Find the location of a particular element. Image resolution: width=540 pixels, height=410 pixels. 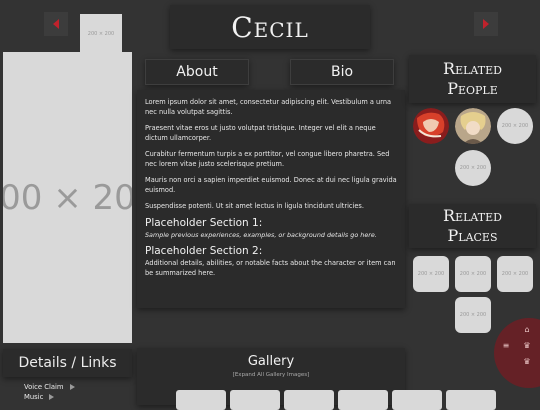

section-1-title: Placeholder Section 1: is located at coordinates (204, 222).